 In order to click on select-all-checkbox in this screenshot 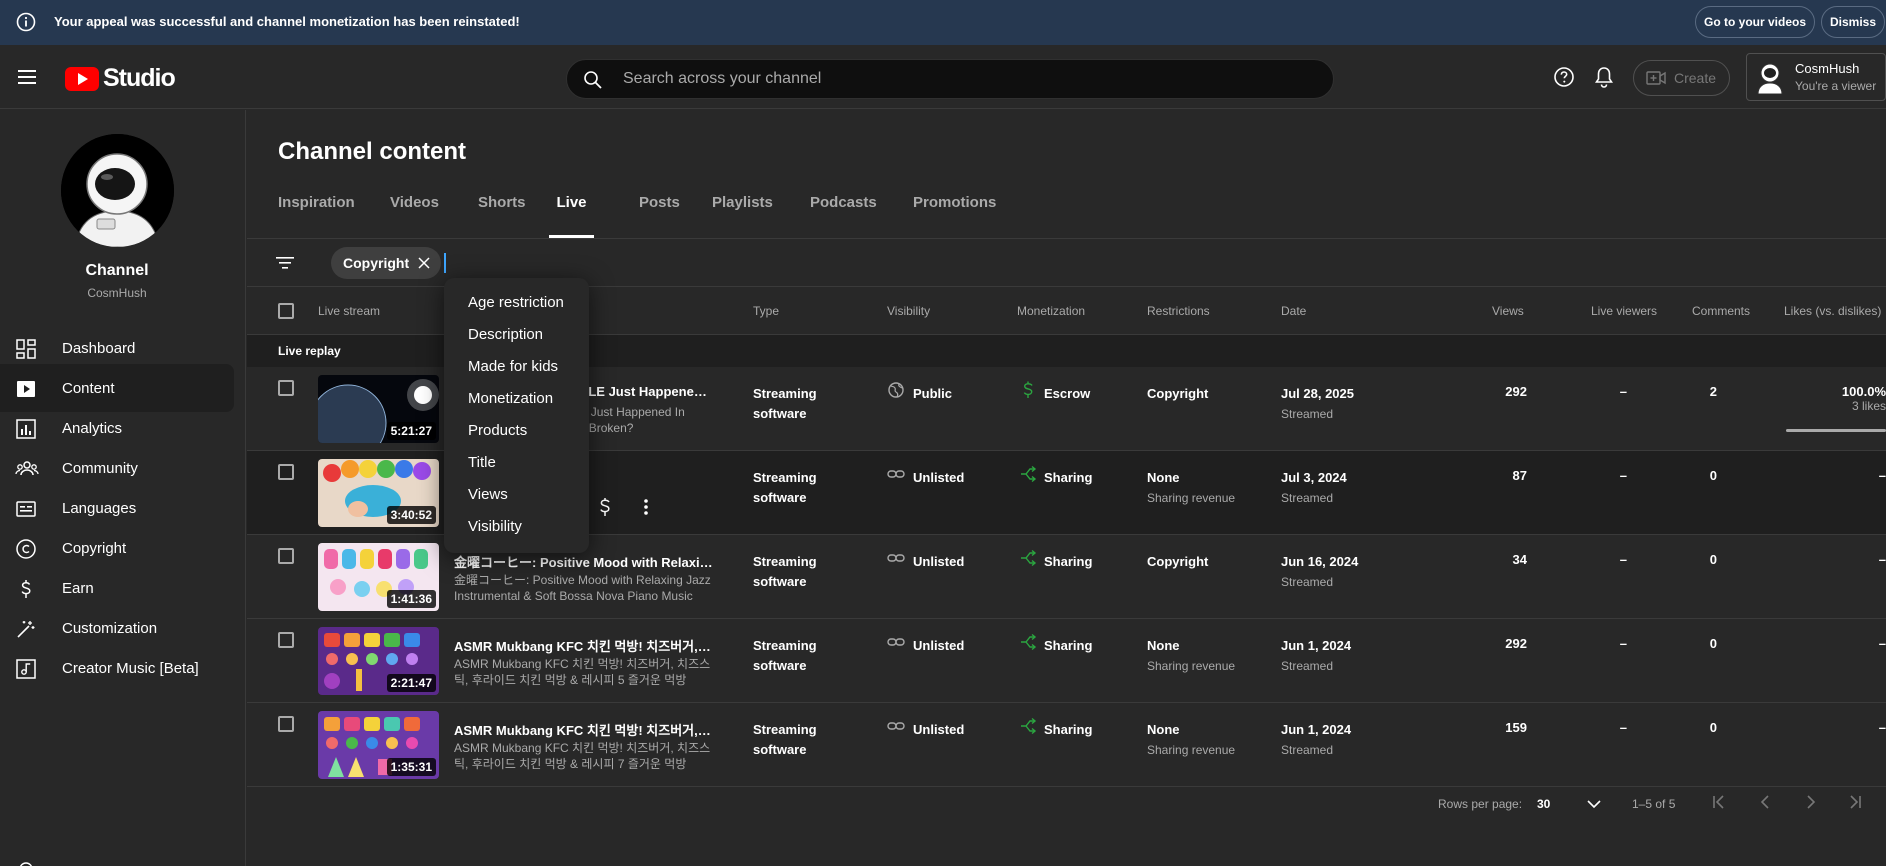, I will do `click(286, 311)`.